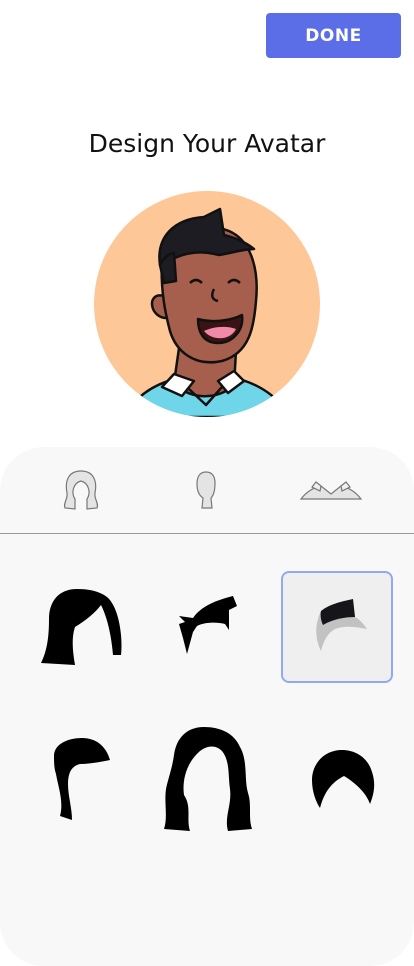  I want to click on hair-option-side-fringe, so click(81, 779).